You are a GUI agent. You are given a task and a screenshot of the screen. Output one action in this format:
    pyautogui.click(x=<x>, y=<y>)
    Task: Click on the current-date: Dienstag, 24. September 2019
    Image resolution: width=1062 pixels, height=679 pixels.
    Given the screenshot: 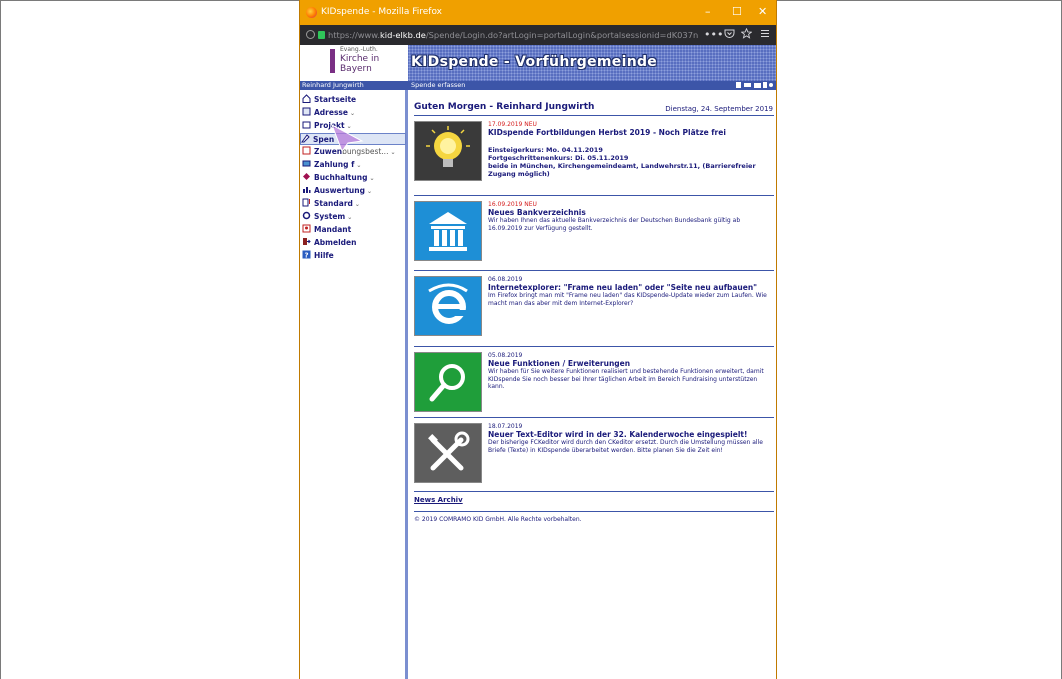 What is the action you would take?
    pyautogui.click(x=719, y=109)
    